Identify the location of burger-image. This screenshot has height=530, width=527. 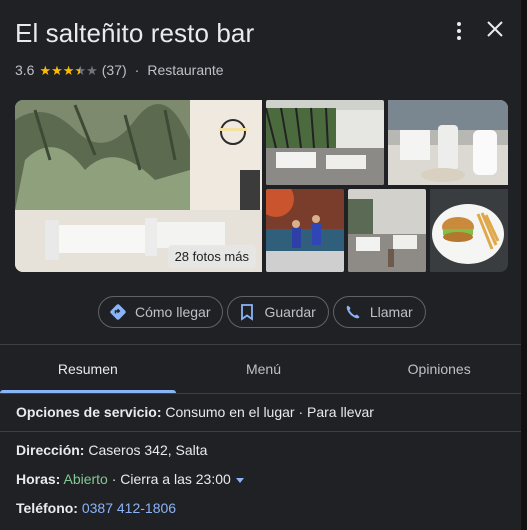
(469, 230).